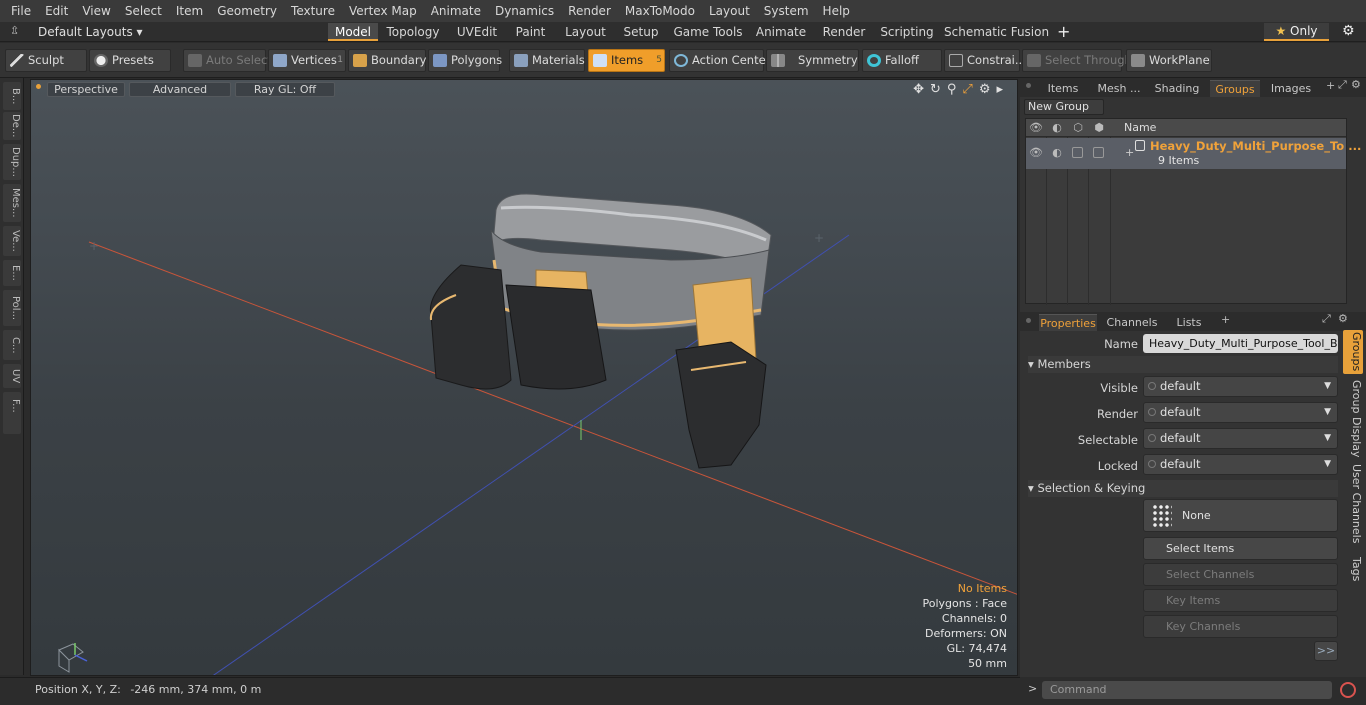 The image size is (1366, 705). What do you see at coordinates (1078, 128) in the screenshot?
I see `lock-cube-icon: ⬡` at bounding box center [1078, 128].